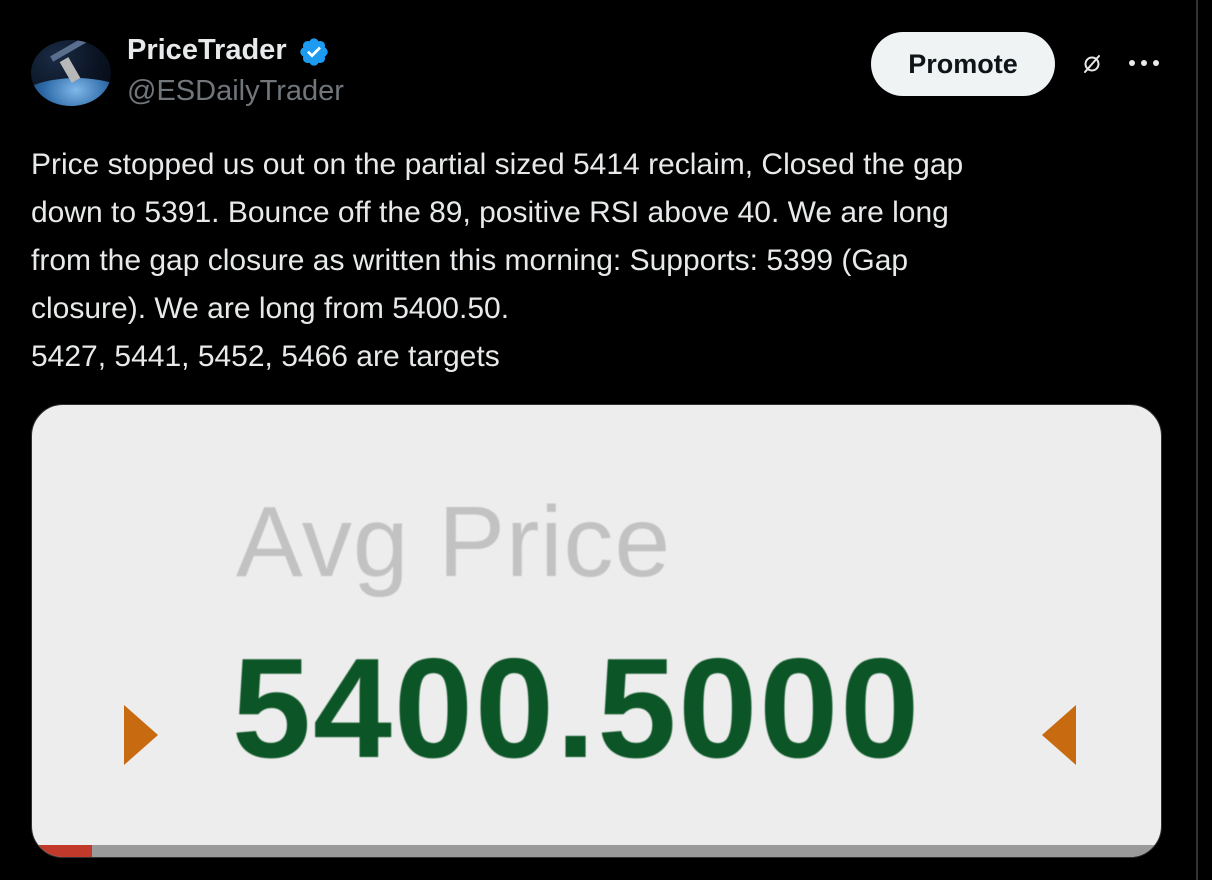  I want to click on avg-price-value: 5400.5000, so click(577, 708).